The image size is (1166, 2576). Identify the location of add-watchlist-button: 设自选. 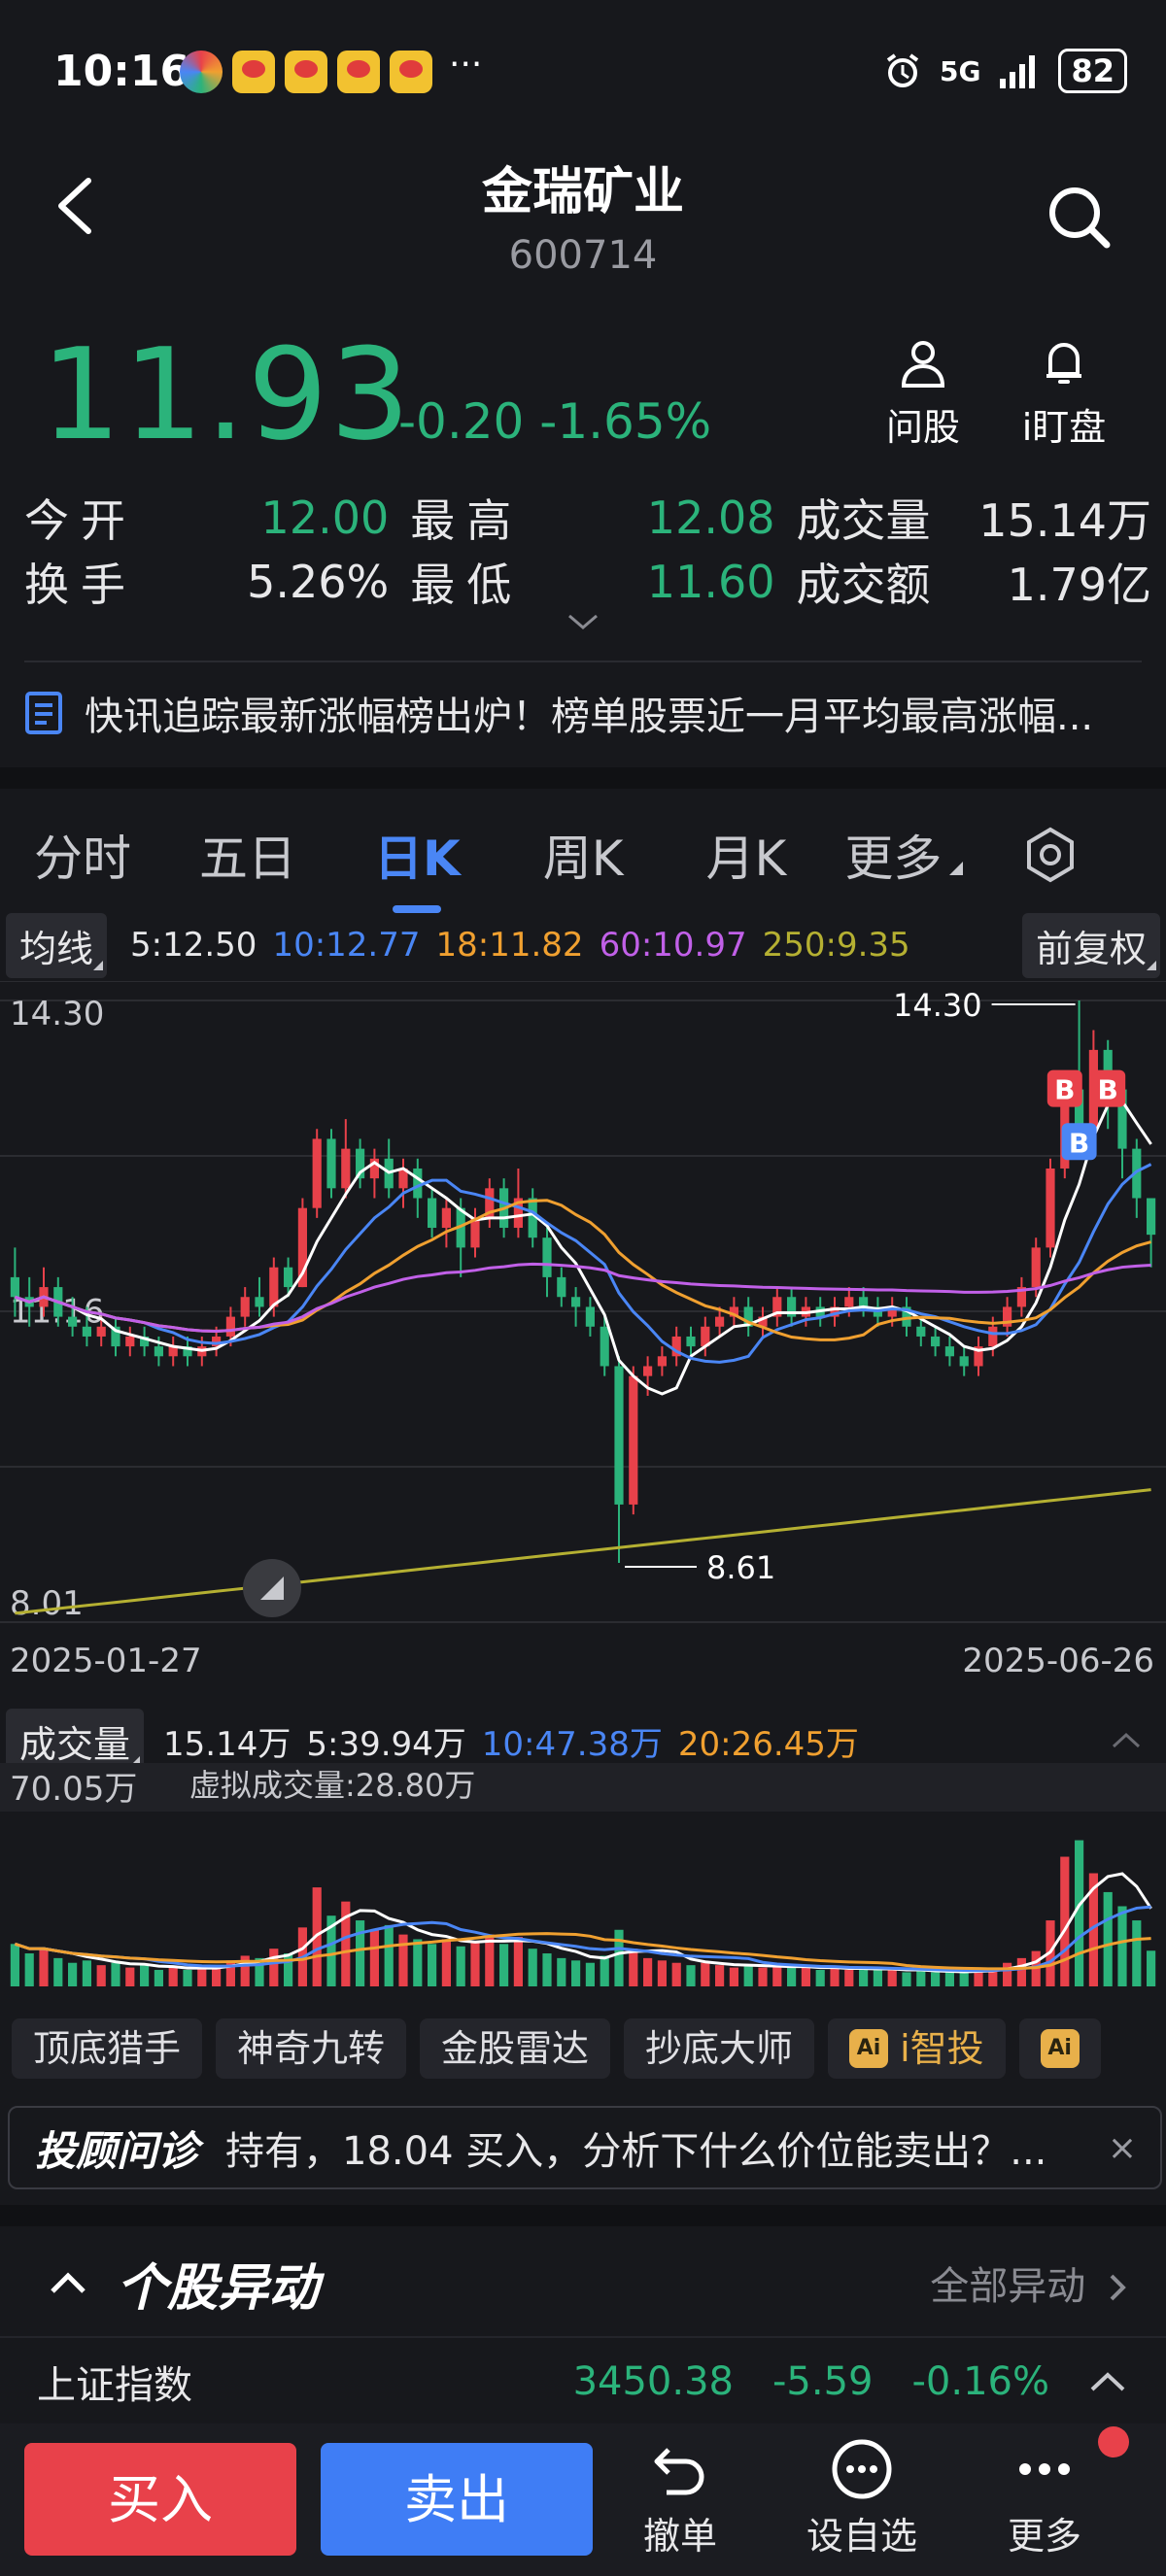
(862, 2498).